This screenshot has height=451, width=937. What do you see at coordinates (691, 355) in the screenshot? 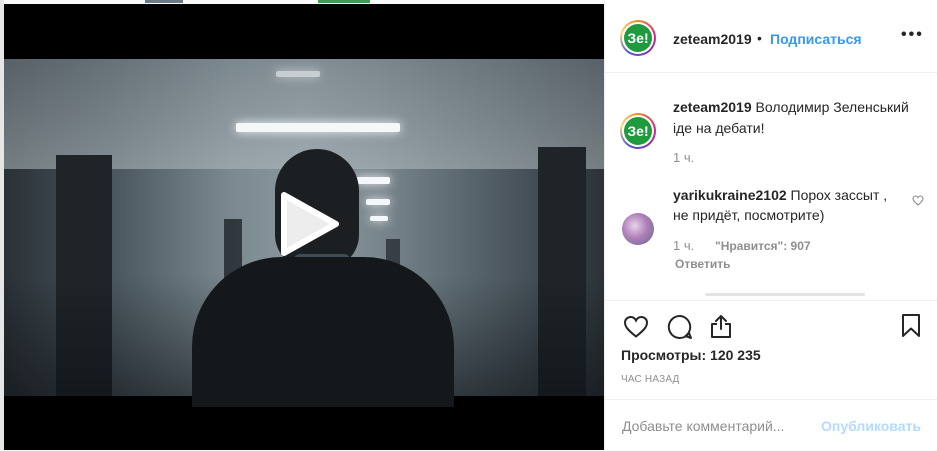
I see `view-count: Просмотры: 120 235` at bounding box center [691, 355].